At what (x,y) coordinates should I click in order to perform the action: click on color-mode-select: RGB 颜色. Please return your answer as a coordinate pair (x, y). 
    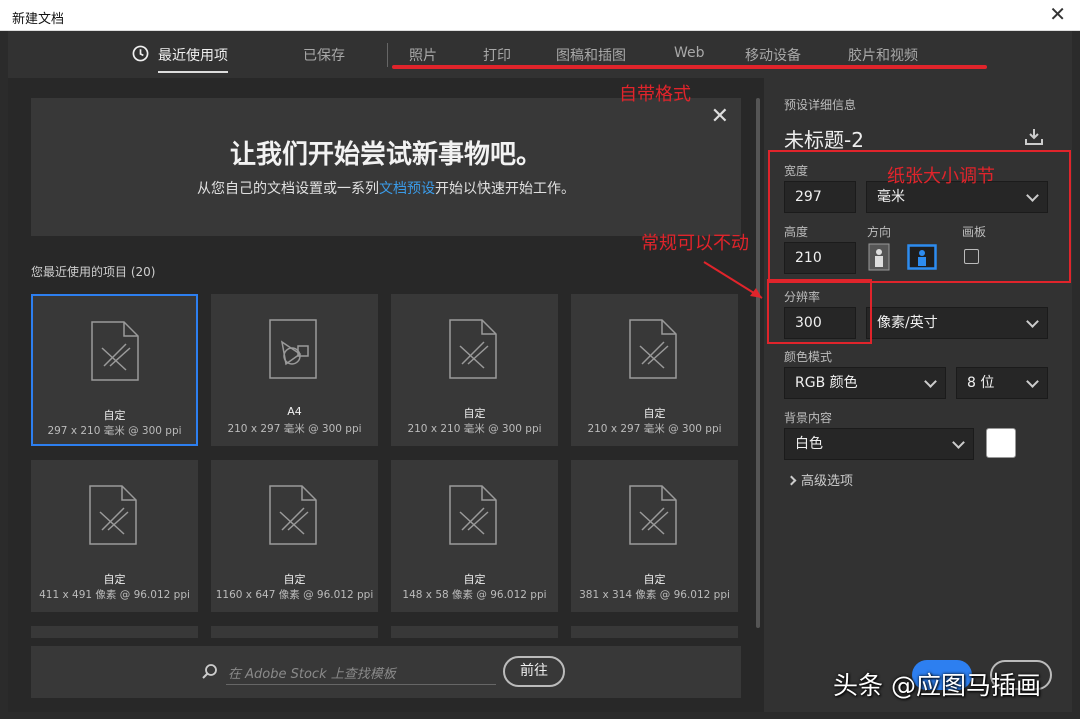
    Looking at the image, I should click on (865, 383).